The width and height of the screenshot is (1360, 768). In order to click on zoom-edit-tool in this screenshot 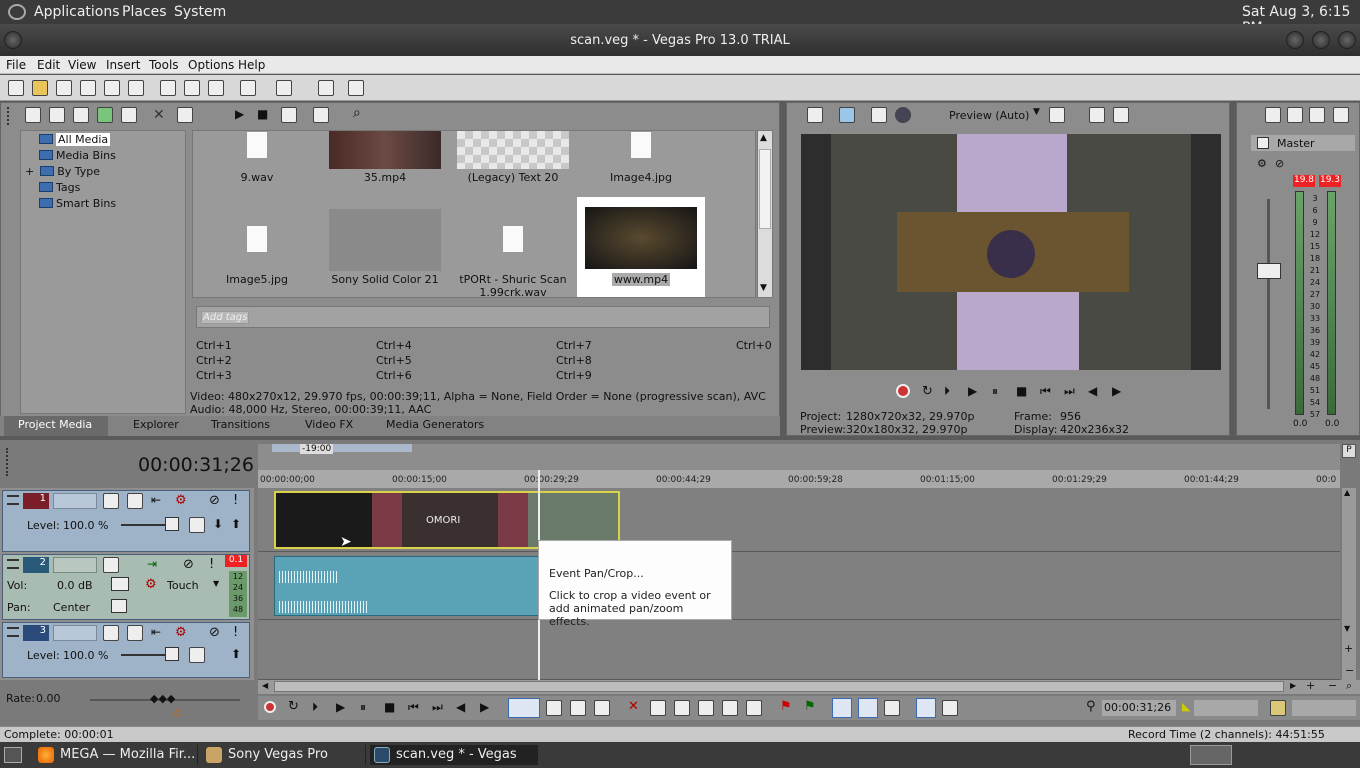, I will do `click(602, 708)`.